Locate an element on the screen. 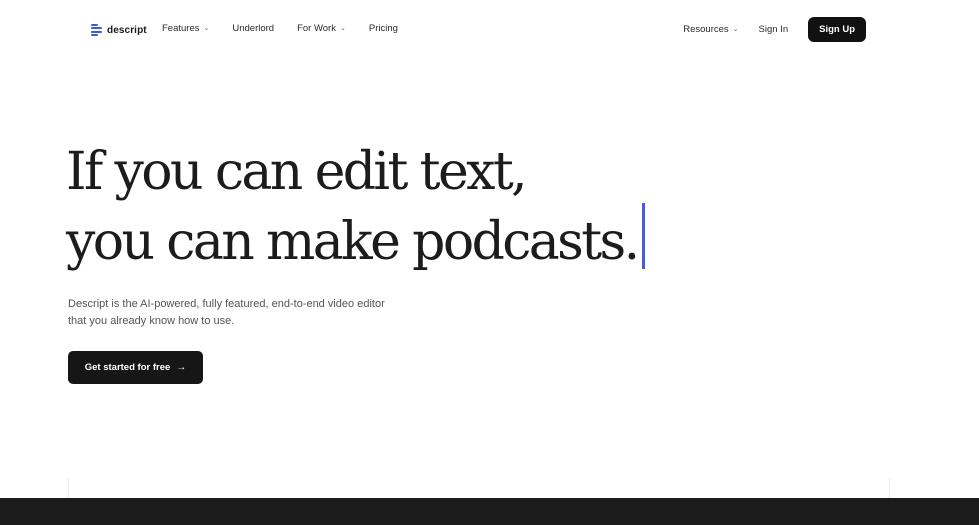 The image size is (979, 525). nav-pricing: Pricing is located at coordinates (383, 28).